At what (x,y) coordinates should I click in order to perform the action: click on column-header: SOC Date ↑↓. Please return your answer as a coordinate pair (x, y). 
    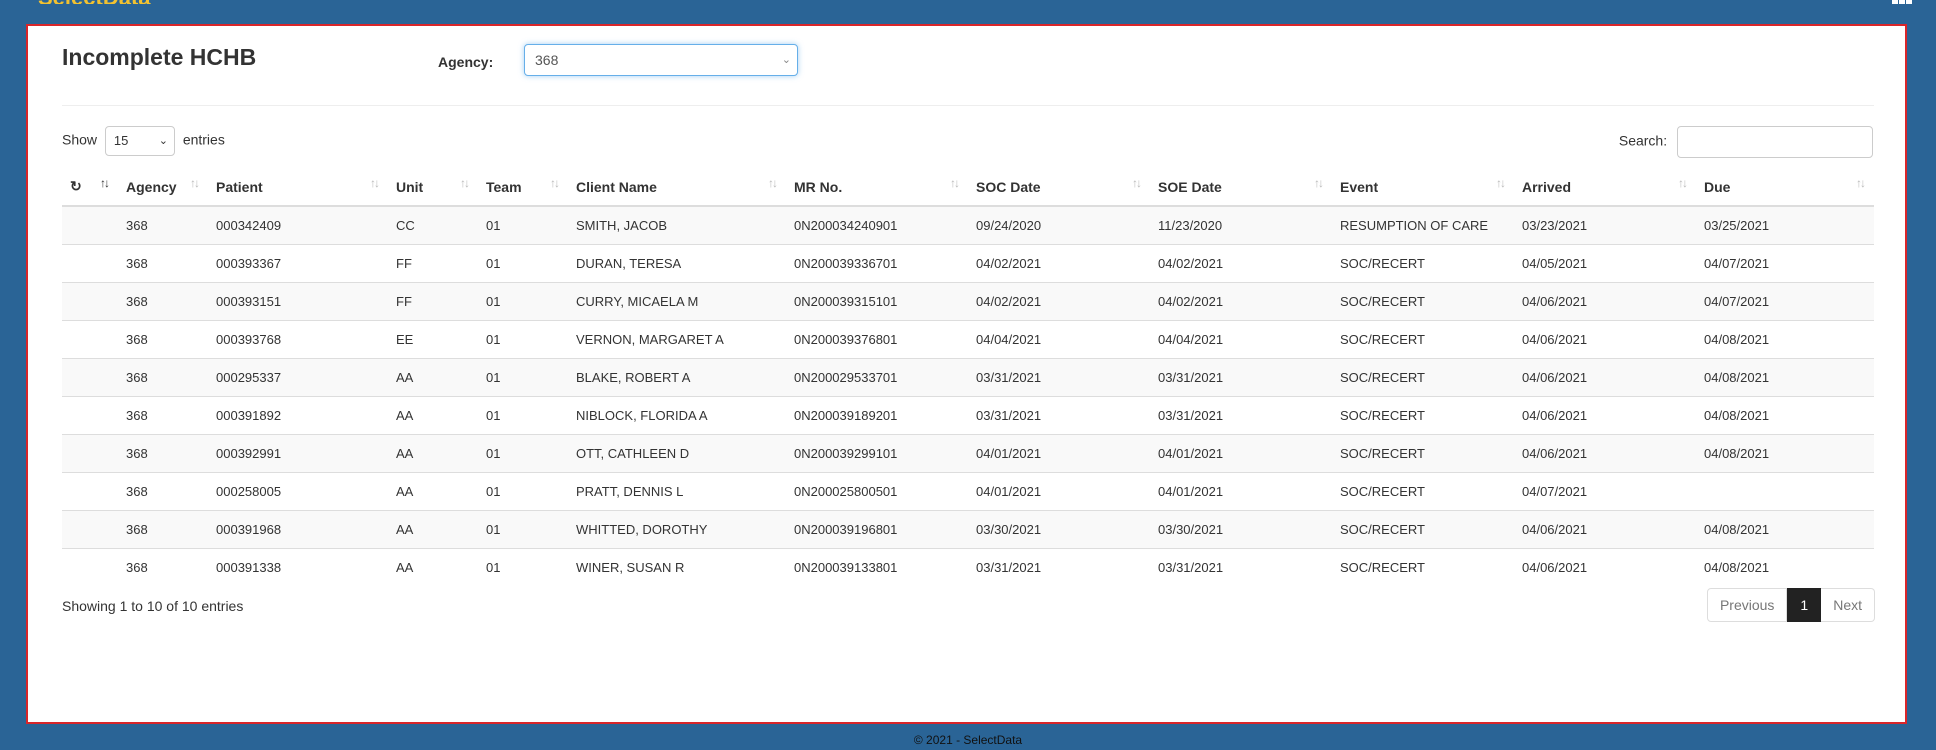
    Looking at the image, I should click on (1059, 187).